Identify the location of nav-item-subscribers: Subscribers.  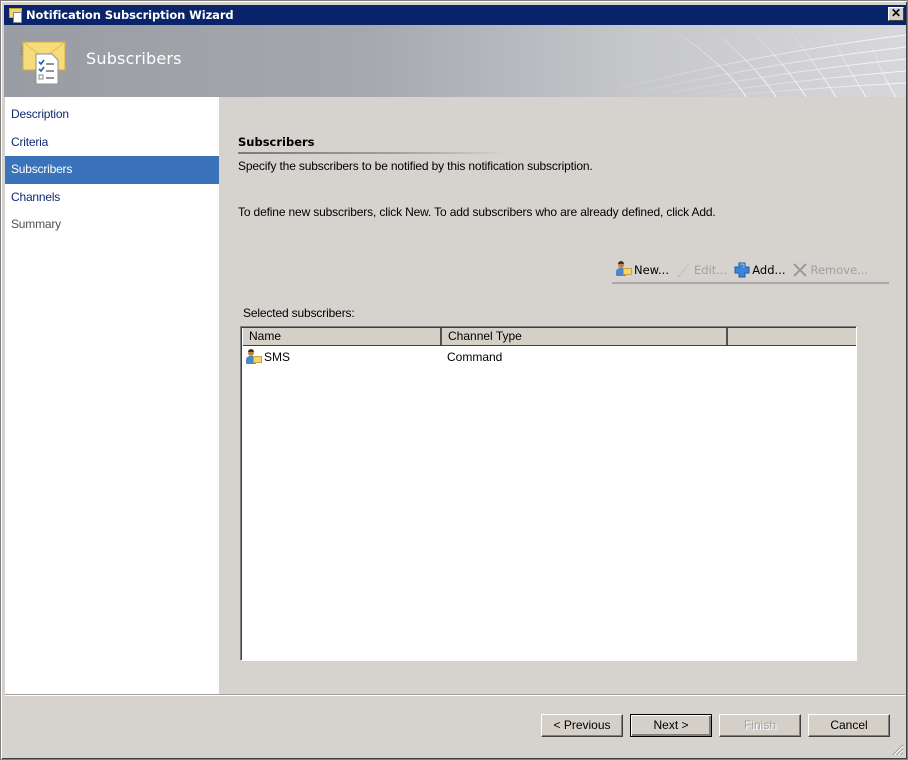
(112, 170).